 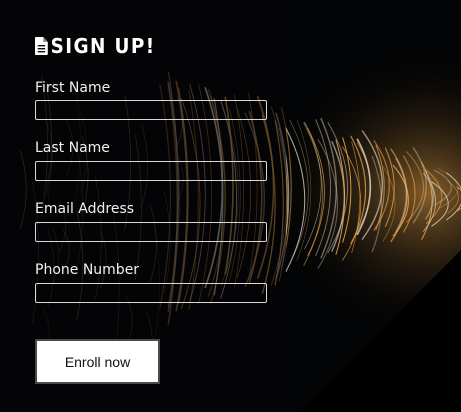 I want to click on last-name-label: Last Name, so click(x=72, y=148).